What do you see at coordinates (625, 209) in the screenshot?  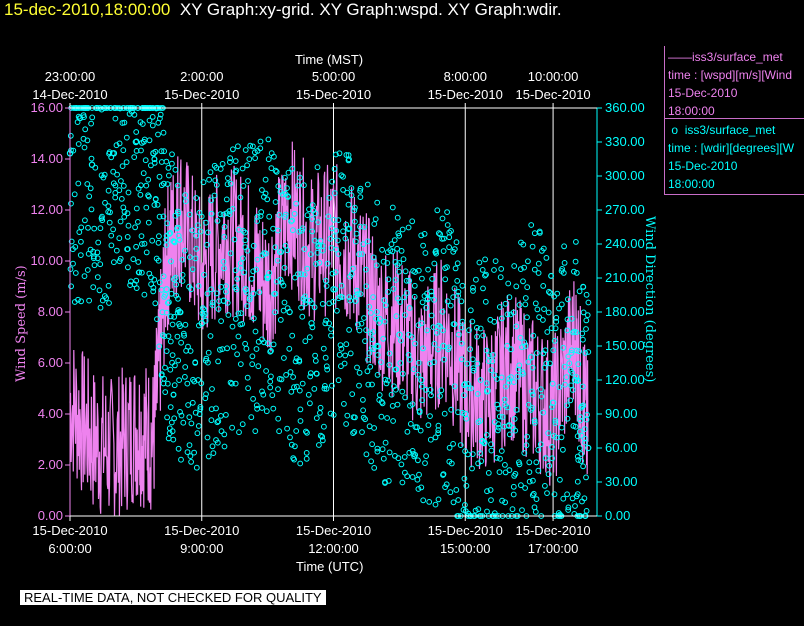 I see `y-right-tick-label: 270.00` at bounding box center [625, 209].